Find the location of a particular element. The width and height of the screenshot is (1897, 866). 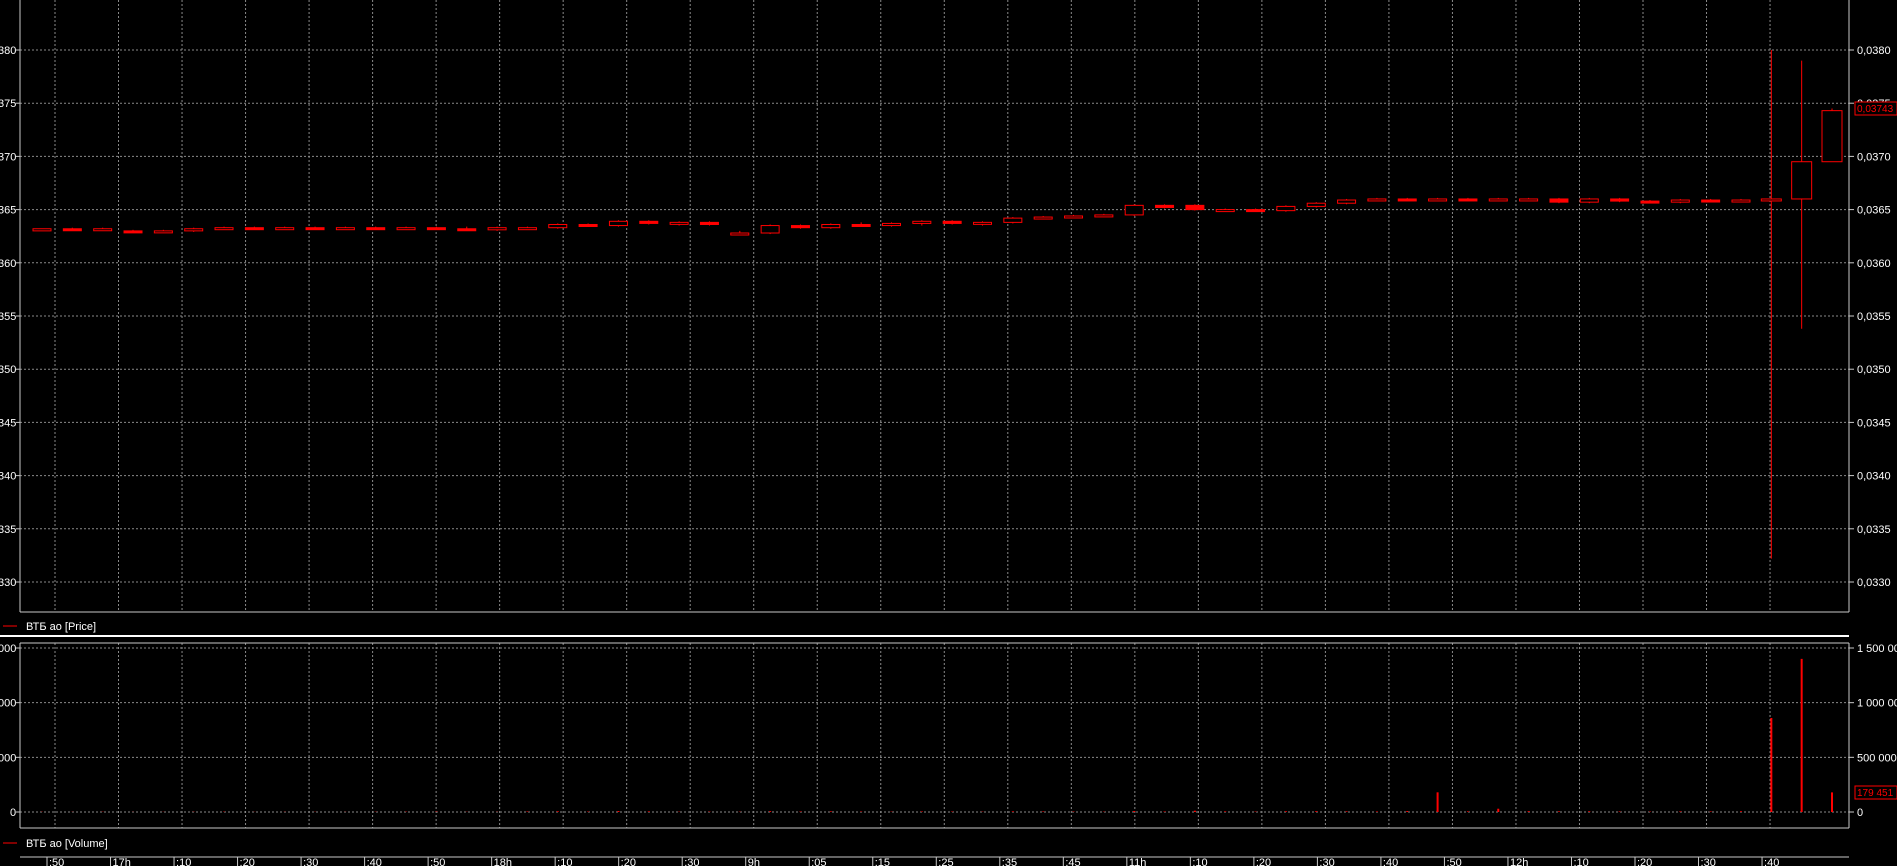

volume-left-tick-label: 000 is located at coordinates (8, 758).